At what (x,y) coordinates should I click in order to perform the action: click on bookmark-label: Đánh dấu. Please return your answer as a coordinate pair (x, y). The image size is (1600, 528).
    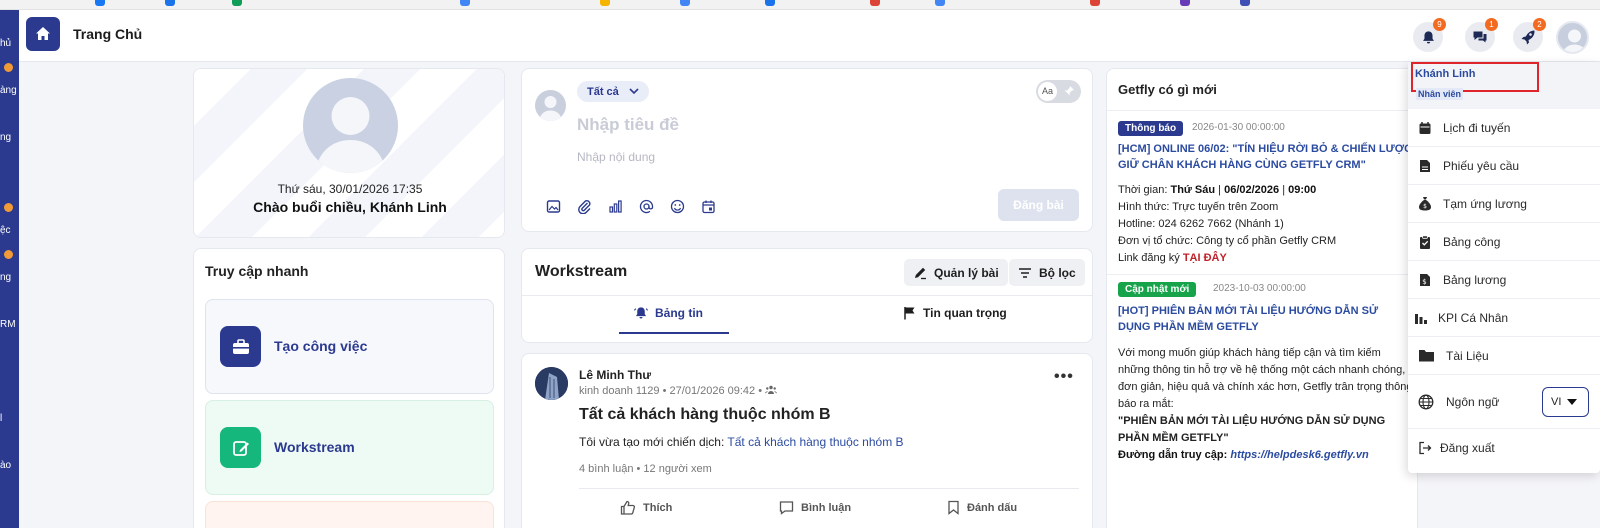
    Looking at the image, I should click on (992, 507).